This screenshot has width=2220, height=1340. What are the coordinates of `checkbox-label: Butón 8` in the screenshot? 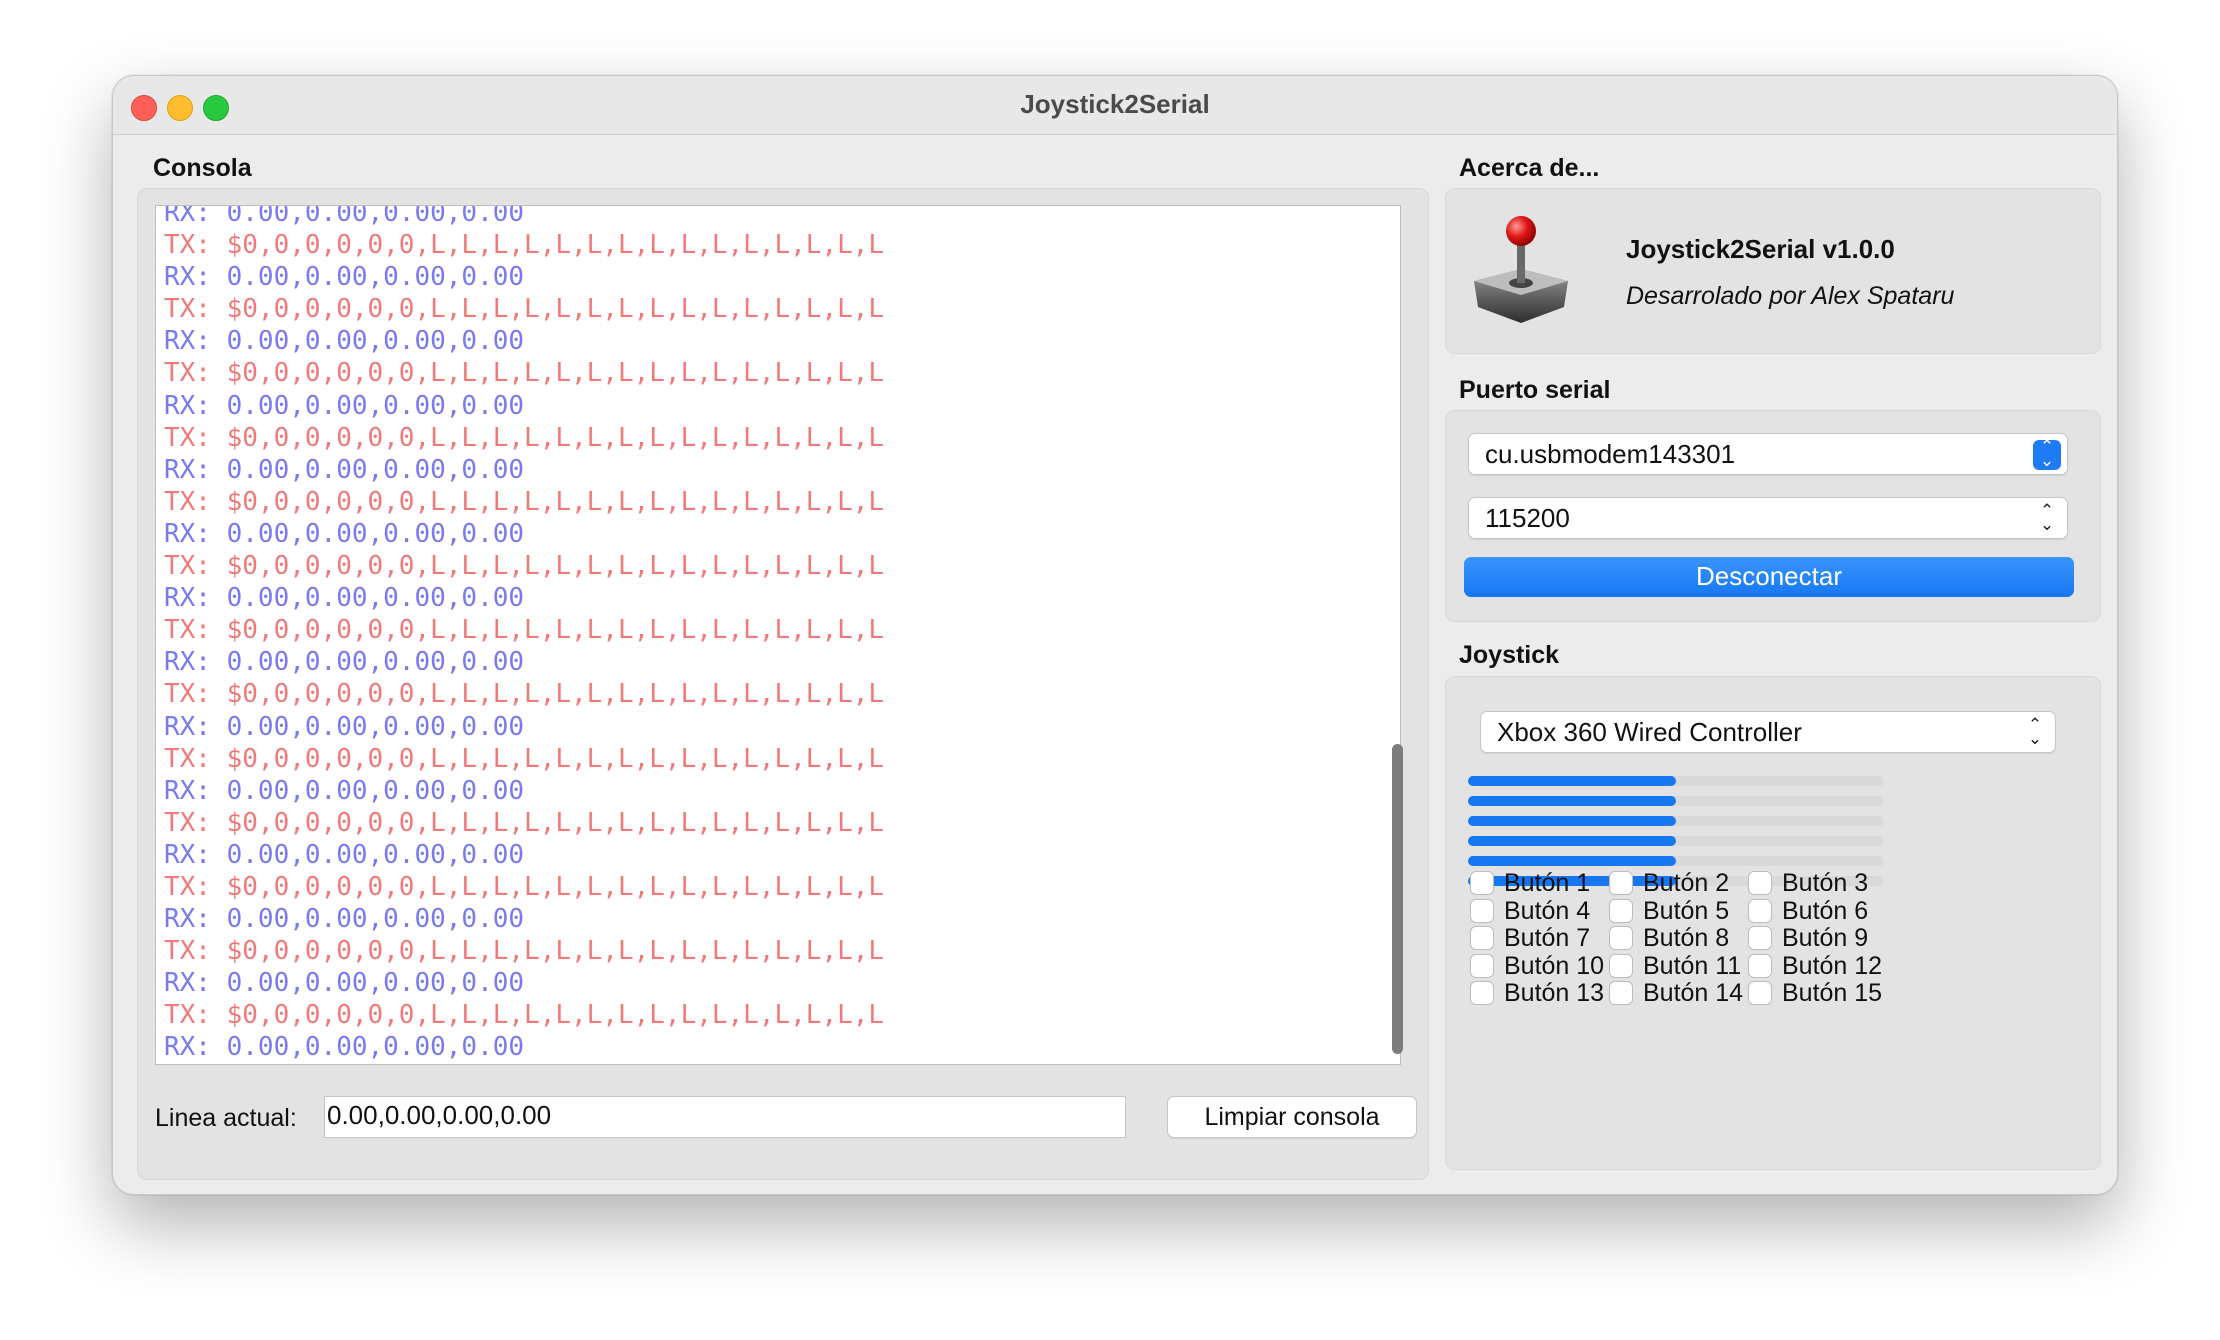 It's located at (1686, 938).